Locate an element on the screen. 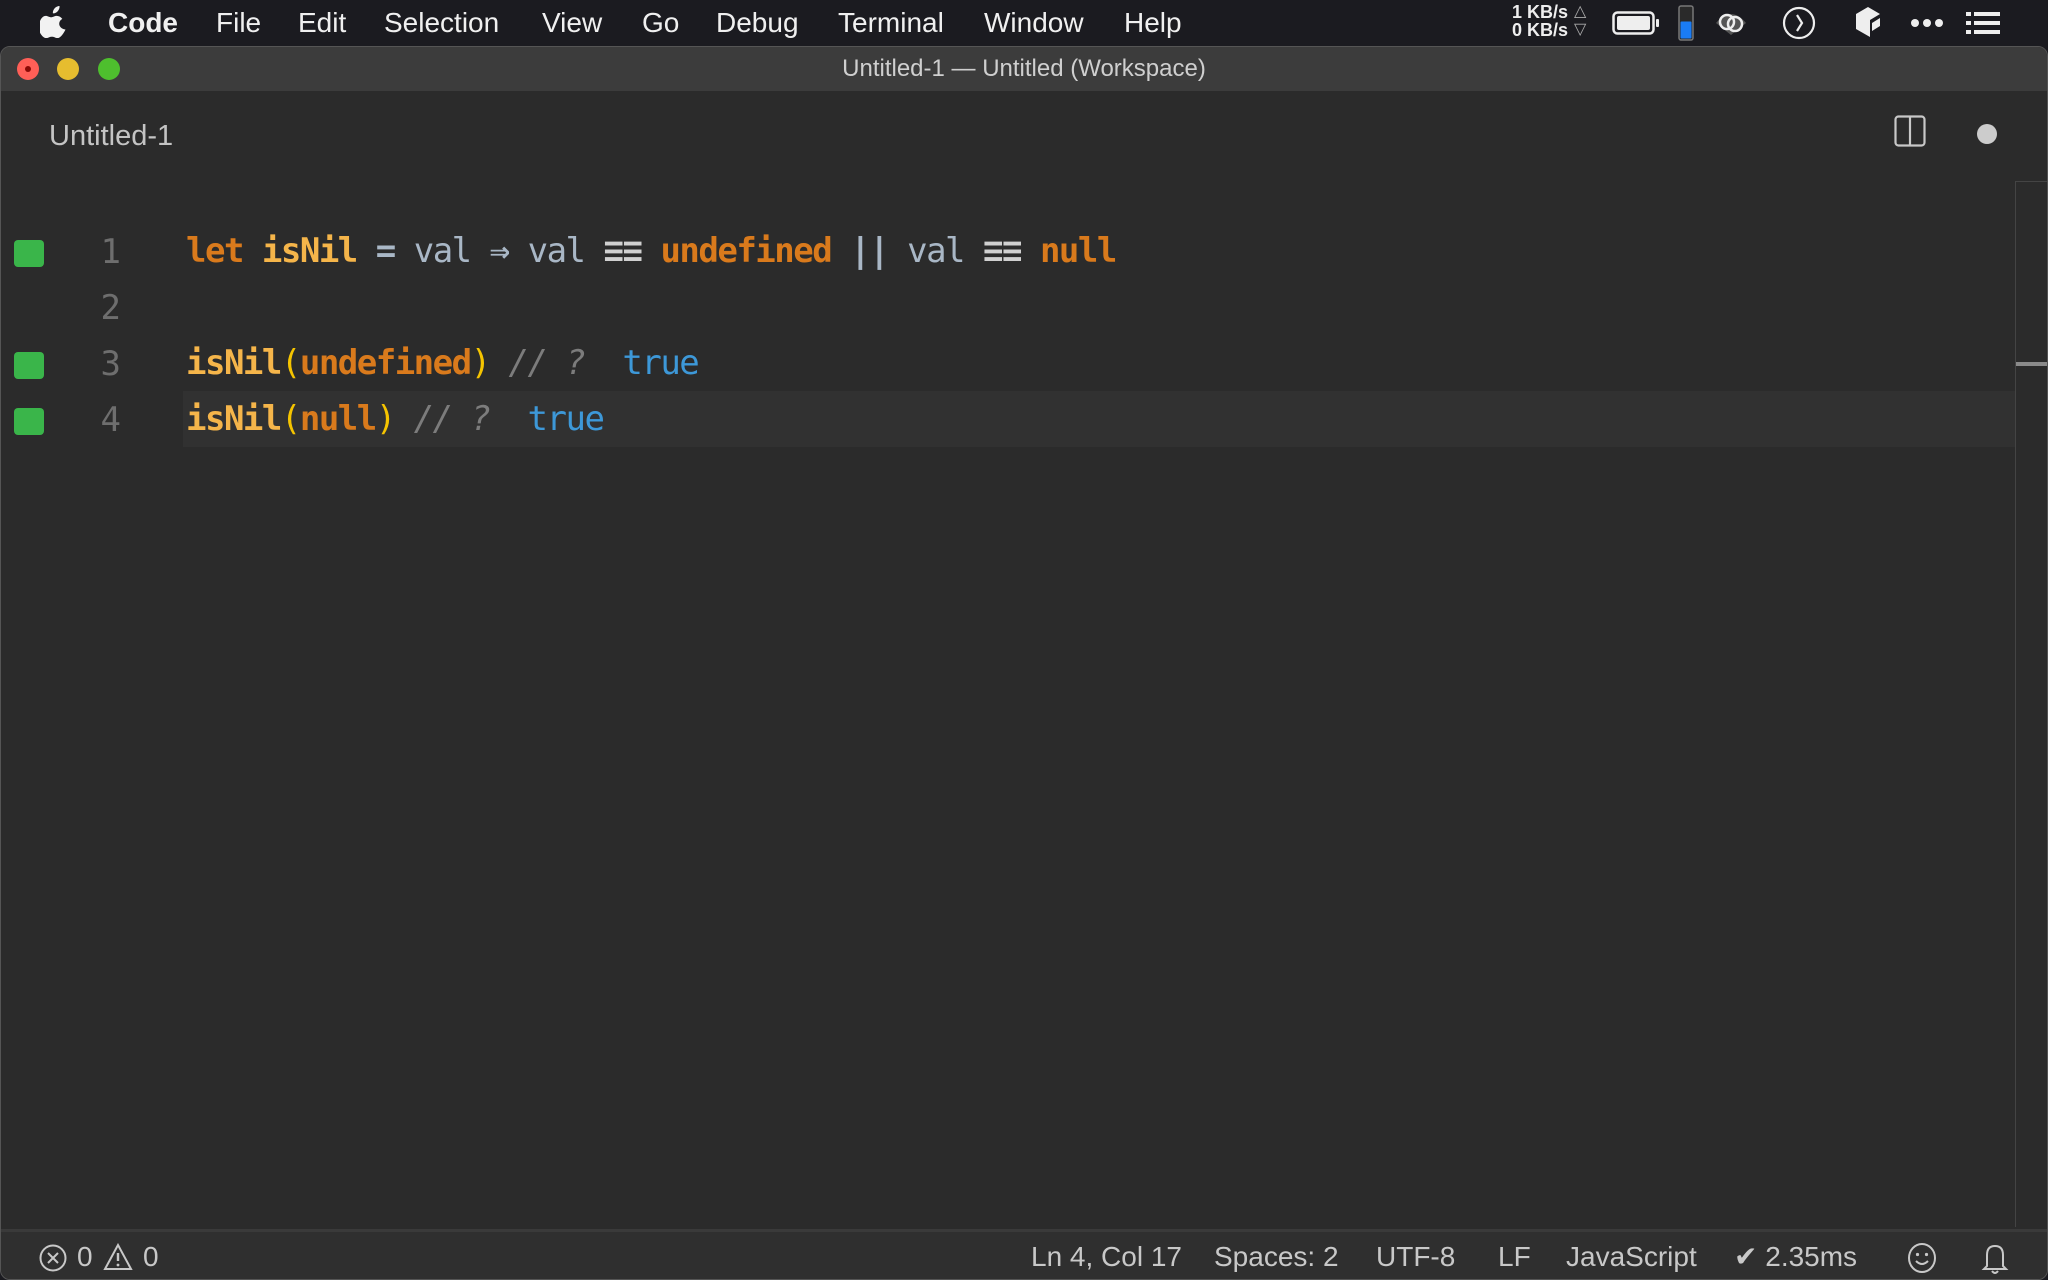 The height and width of the screenshot is (1280, 2048). code-token: let is located at coordinates (215, 251).